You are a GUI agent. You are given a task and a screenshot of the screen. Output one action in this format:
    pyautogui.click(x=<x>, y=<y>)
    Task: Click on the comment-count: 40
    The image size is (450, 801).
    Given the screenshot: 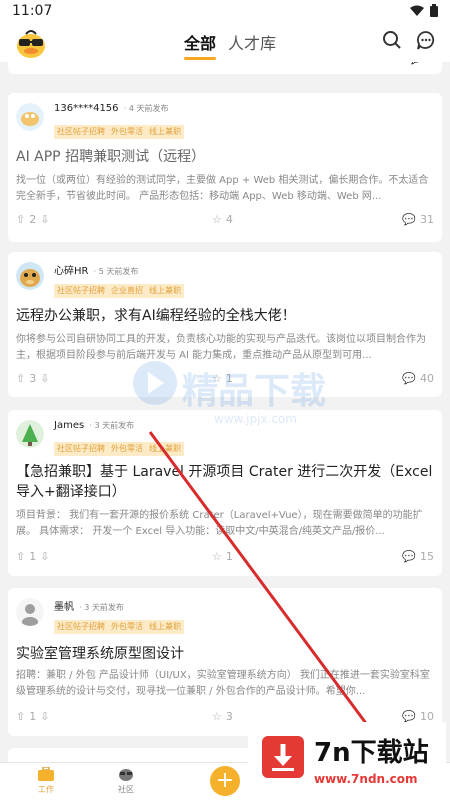 What is the action you would take?
    pyautogui.click(x=427, y=378)
    